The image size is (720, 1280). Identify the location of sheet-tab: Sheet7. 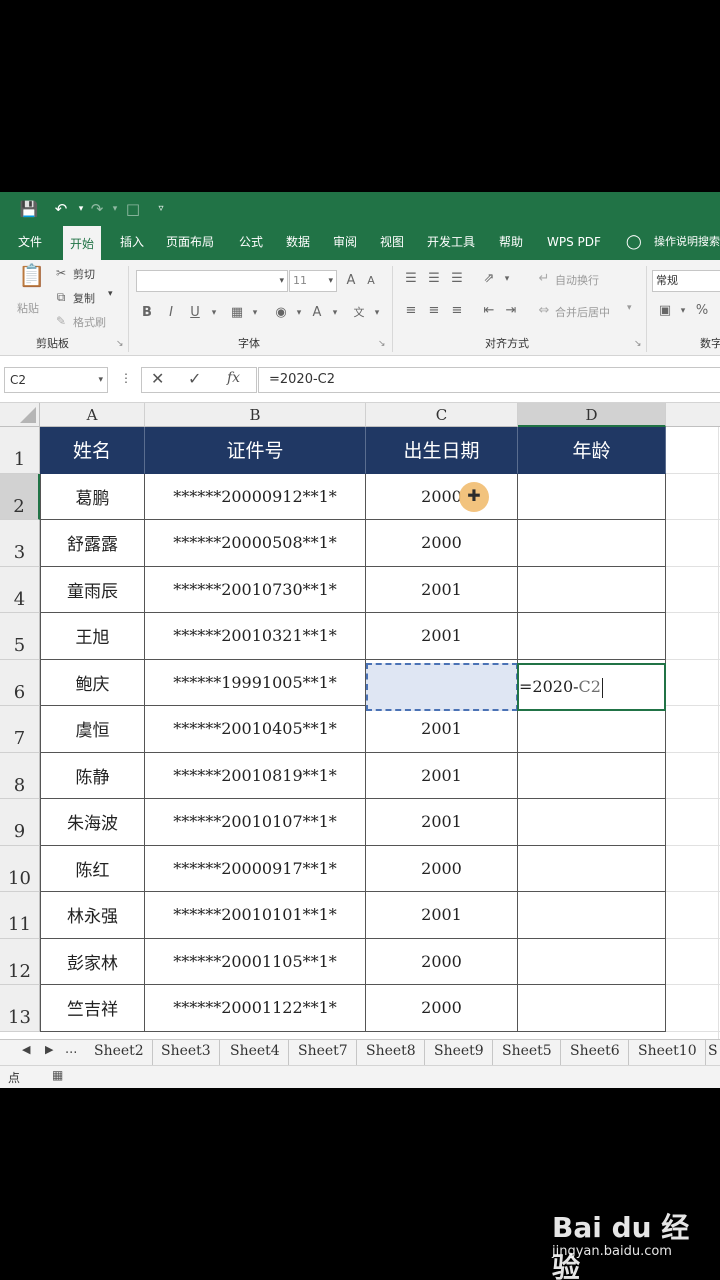
(323, 1053).